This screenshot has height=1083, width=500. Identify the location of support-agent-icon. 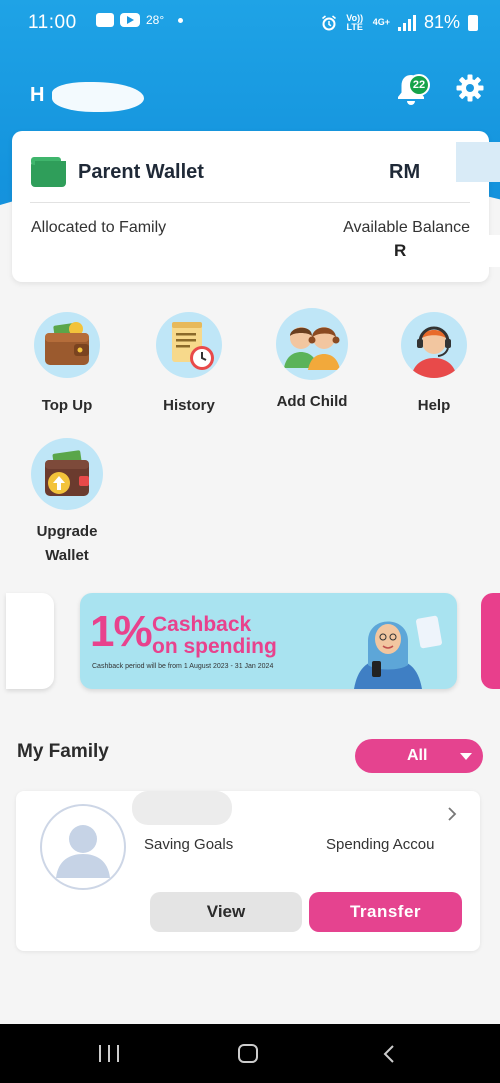
(434, 345).